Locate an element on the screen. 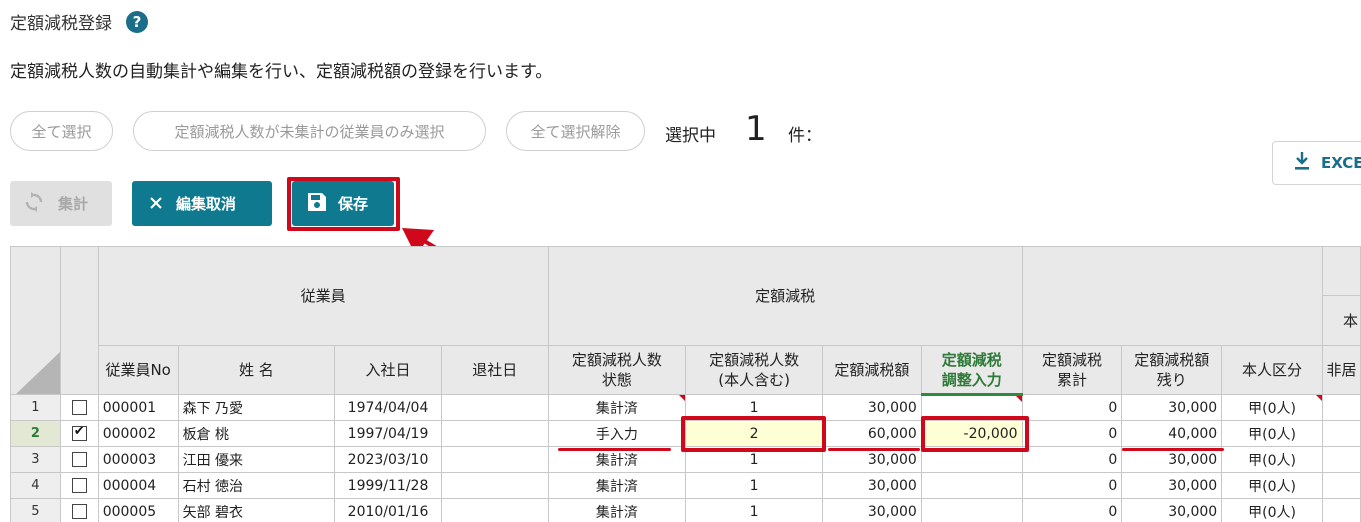 Image resolution: width=1361 pixels, height=522 pixels. column-header-nonresident: 非居 is located at coordinates (1341, 370).